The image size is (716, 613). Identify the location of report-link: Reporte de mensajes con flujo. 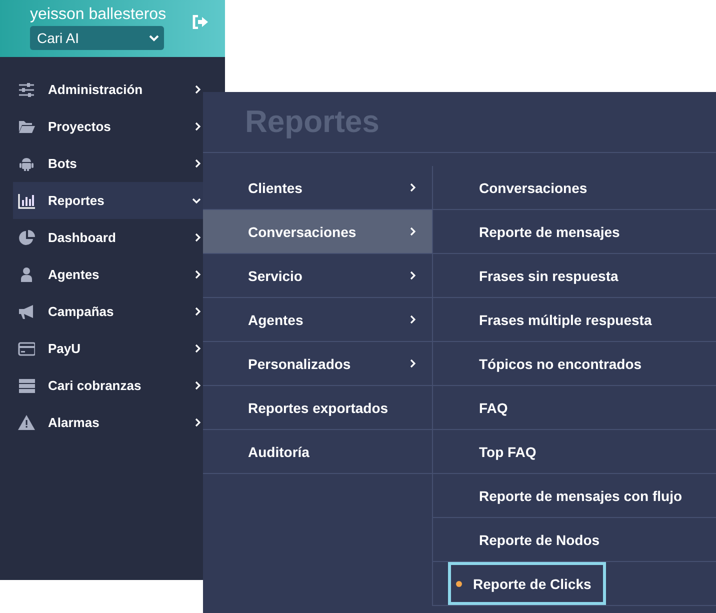
(580, 495).